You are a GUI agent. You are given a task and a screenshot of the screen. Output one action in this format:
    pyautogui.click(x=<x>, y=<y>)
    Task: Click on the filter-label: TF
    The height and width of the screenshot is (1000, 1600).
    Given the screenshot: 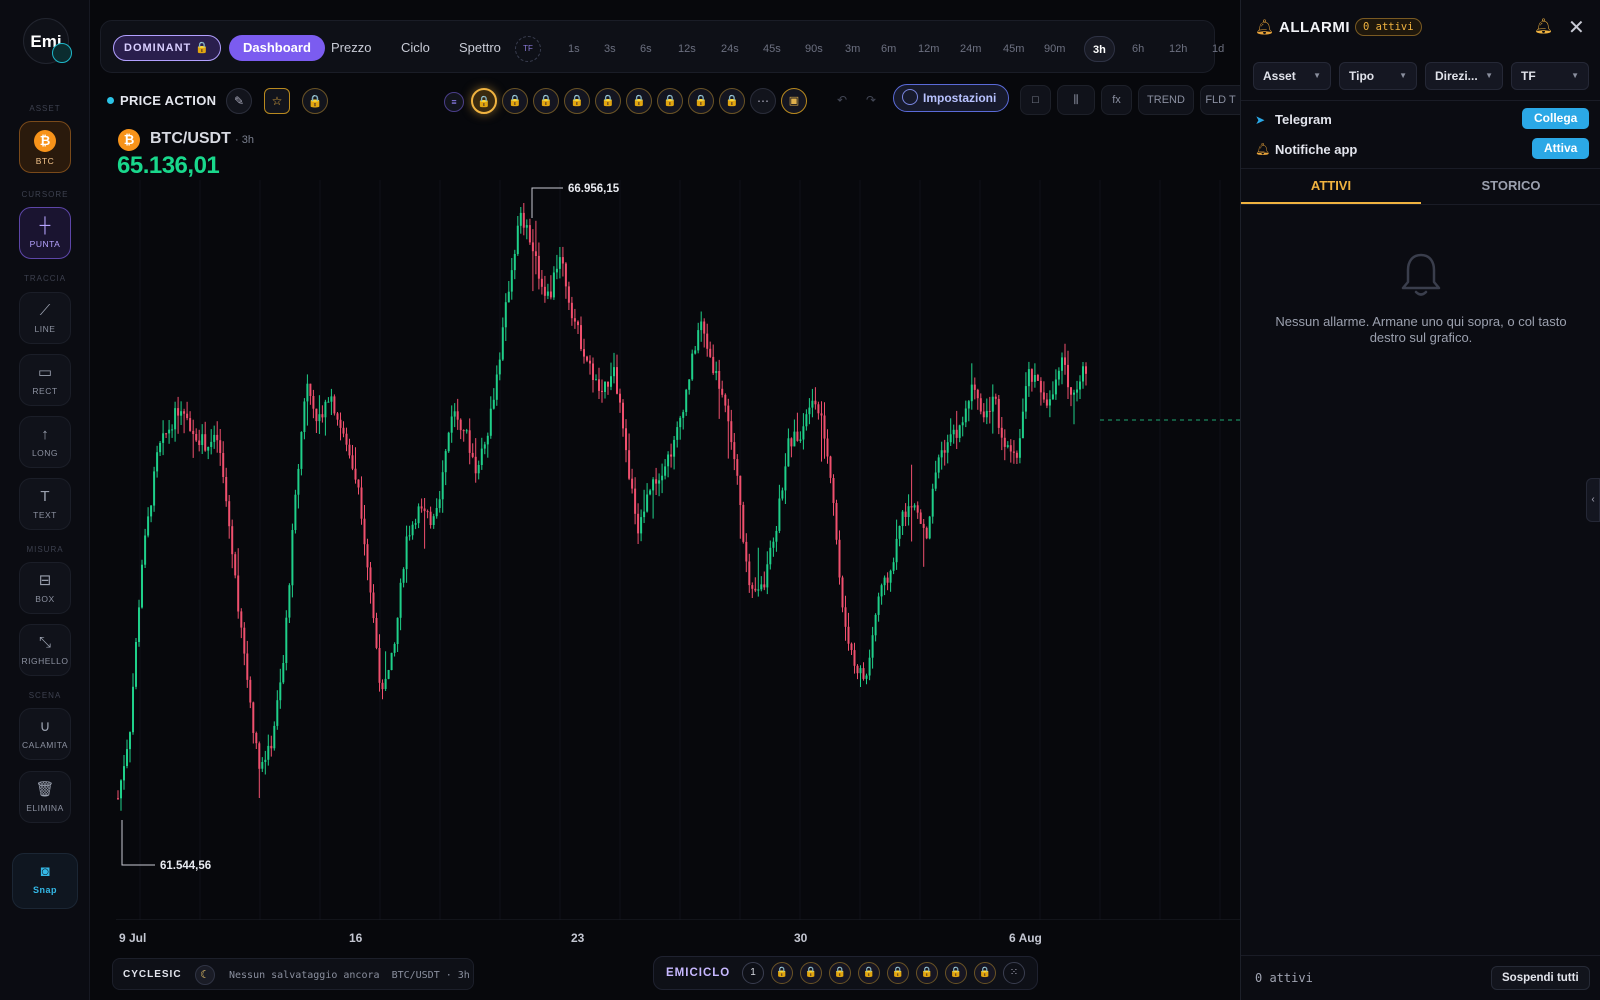 What is the action you would take?
    pyautogui.click(x=1528, y=76)
    